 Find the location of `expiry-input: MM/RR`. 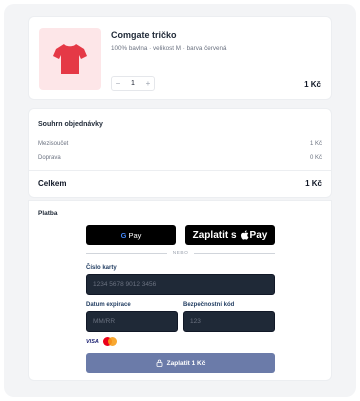

expiry-input: MM/RR is located at coordinates (132, 321).